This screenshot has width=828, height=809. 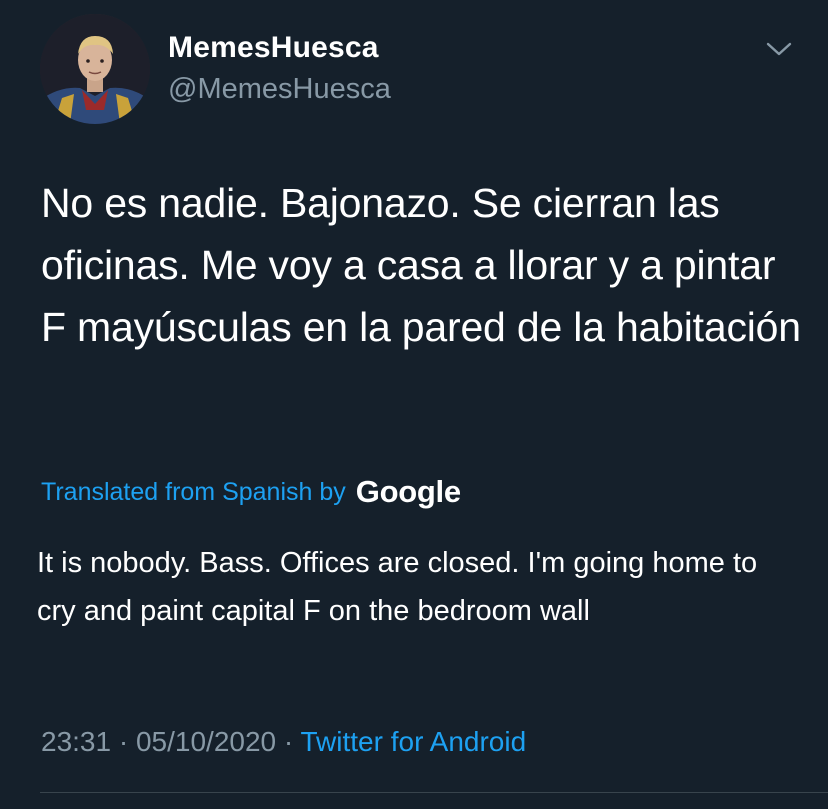 What do you see at coordinates (273, 48) in the screenshot?
I see `display-name: MemesHuesca` at bounding box center [273, 48].